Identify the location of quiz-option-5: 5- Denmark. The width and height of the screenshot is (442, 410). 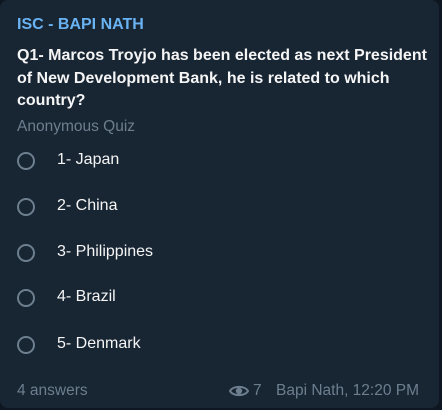
(221, 347).